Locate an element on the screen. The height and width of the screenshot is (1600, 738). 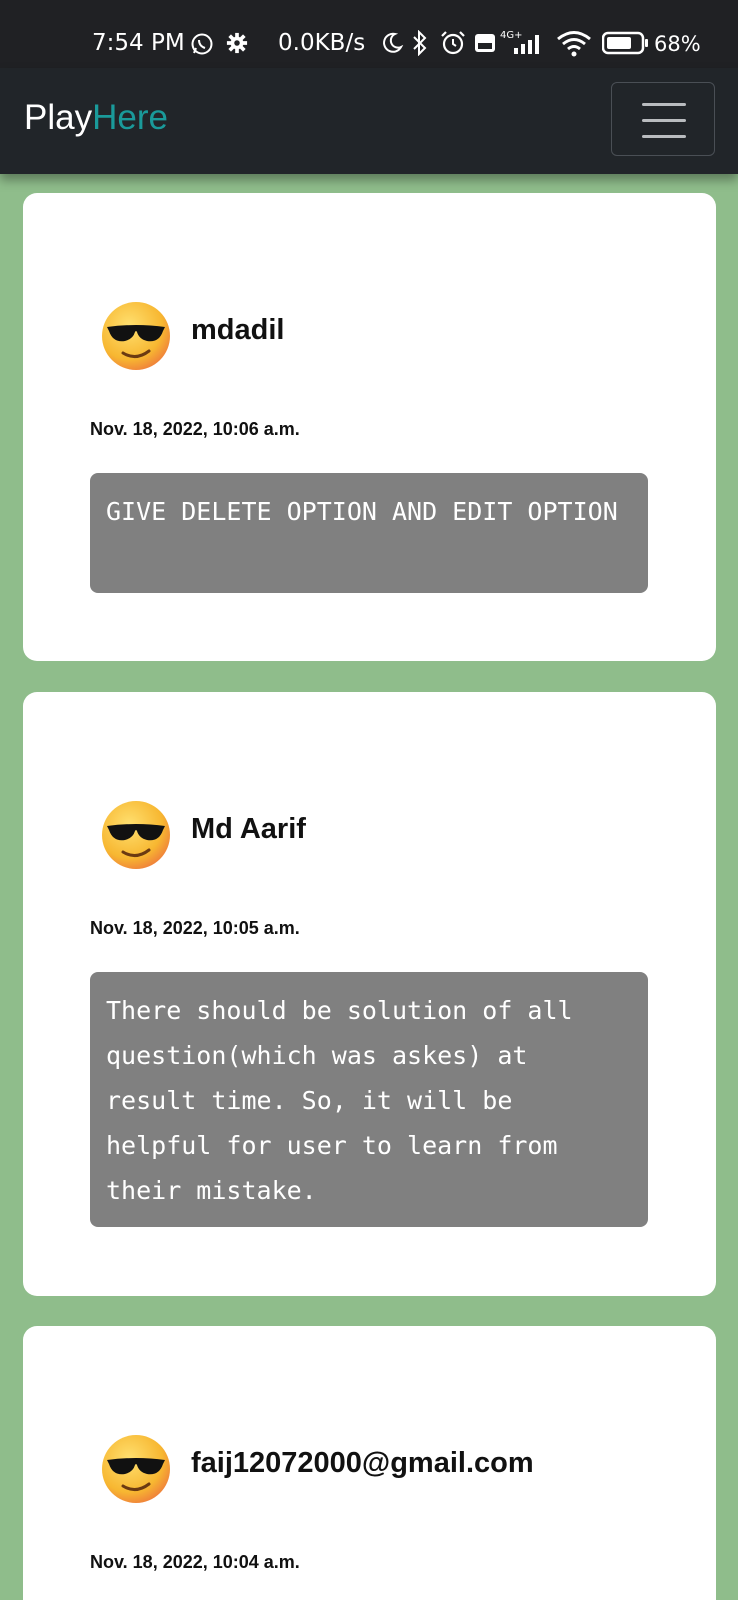
status-time: 7:54 PM is located at coordinates (138, 43).